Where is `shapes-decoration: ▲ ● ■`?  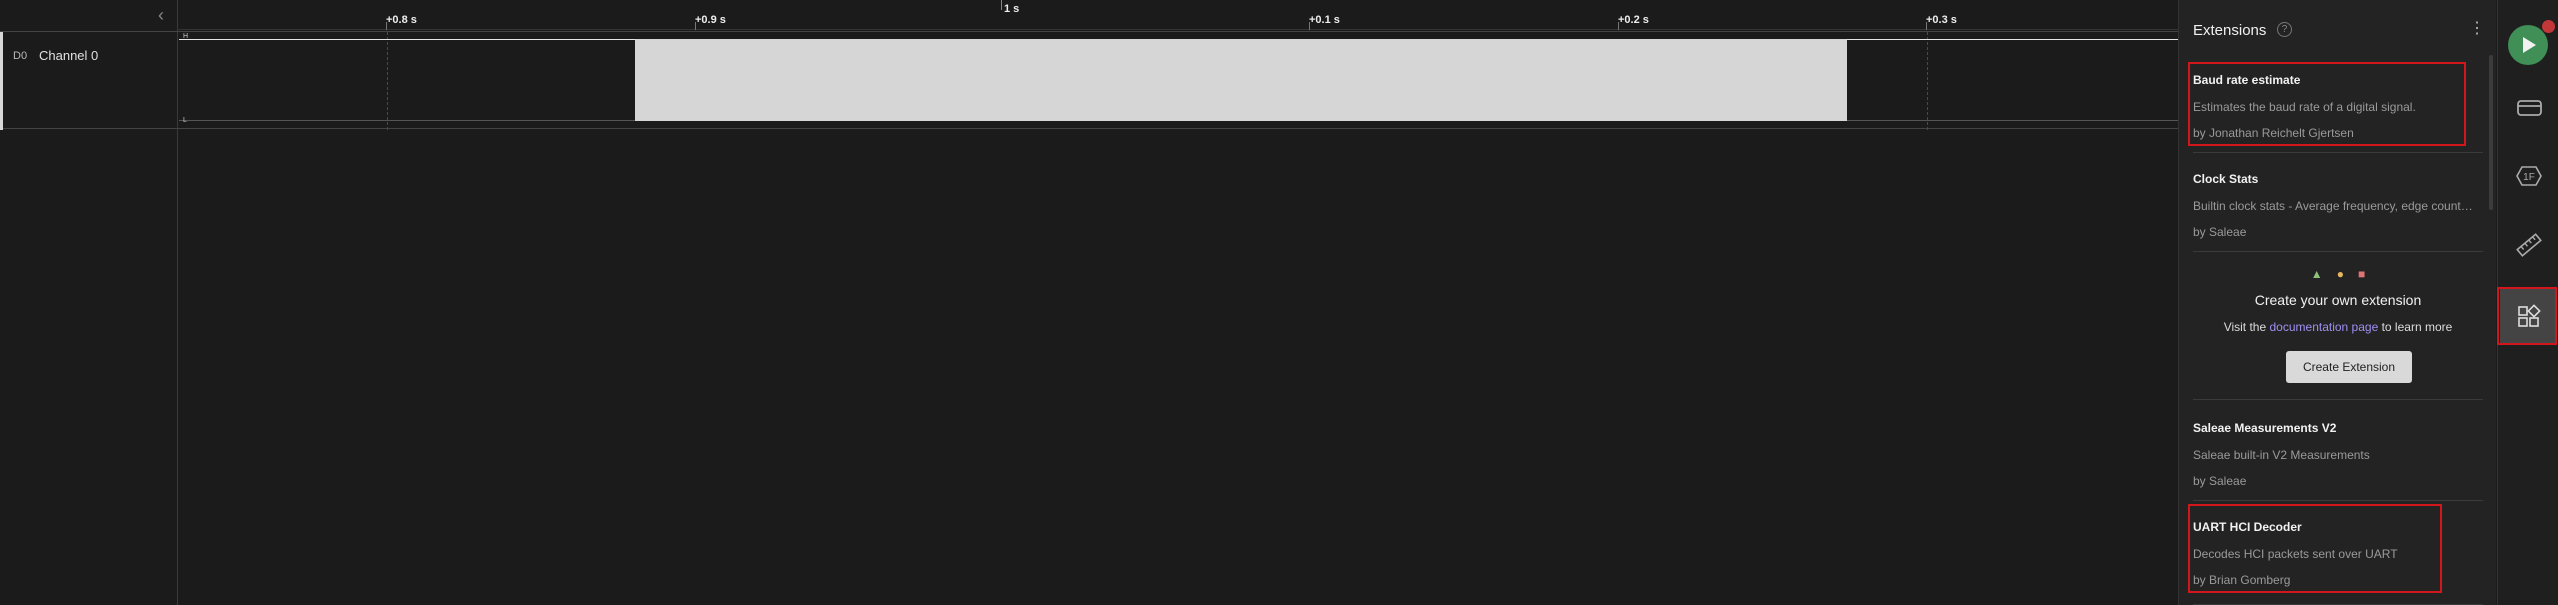 shapes-decoration: ▲ ● ■ is located at coordinates (2338, 274).